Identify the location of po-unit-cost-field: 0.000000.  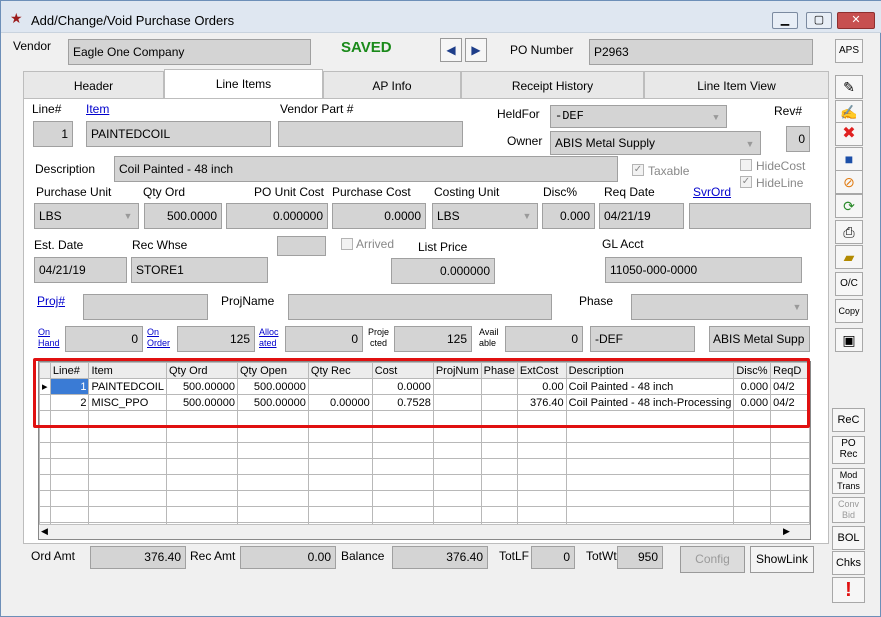
(277, 216).